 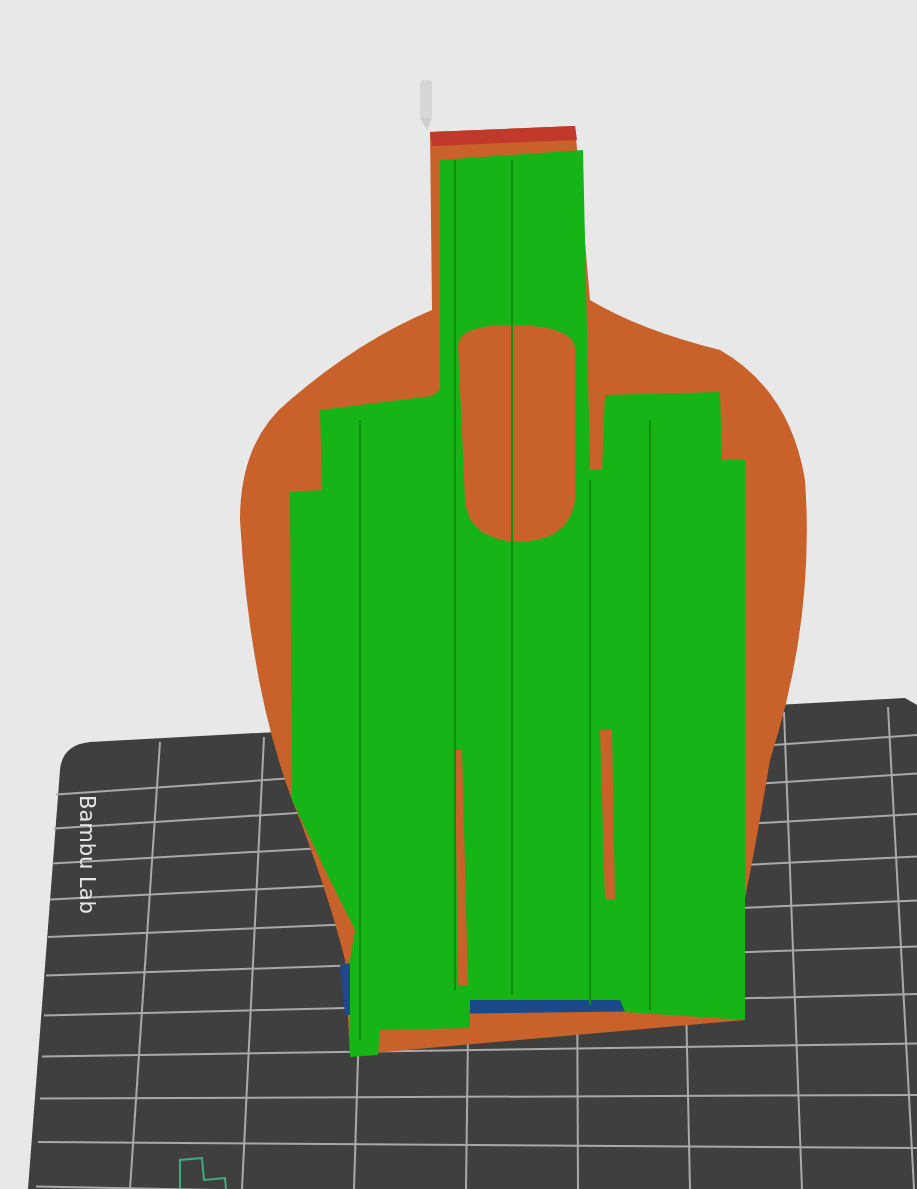 I want to click on plate-label: Bambu Lab, so click(x=87, y=854).